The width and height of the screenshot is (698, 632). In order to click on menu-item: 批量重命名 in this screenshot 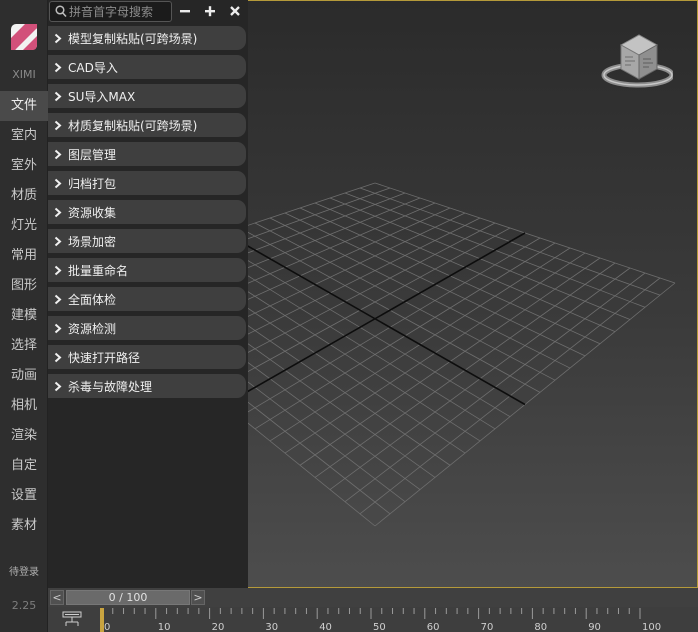, I will do `click(147, 270)`.